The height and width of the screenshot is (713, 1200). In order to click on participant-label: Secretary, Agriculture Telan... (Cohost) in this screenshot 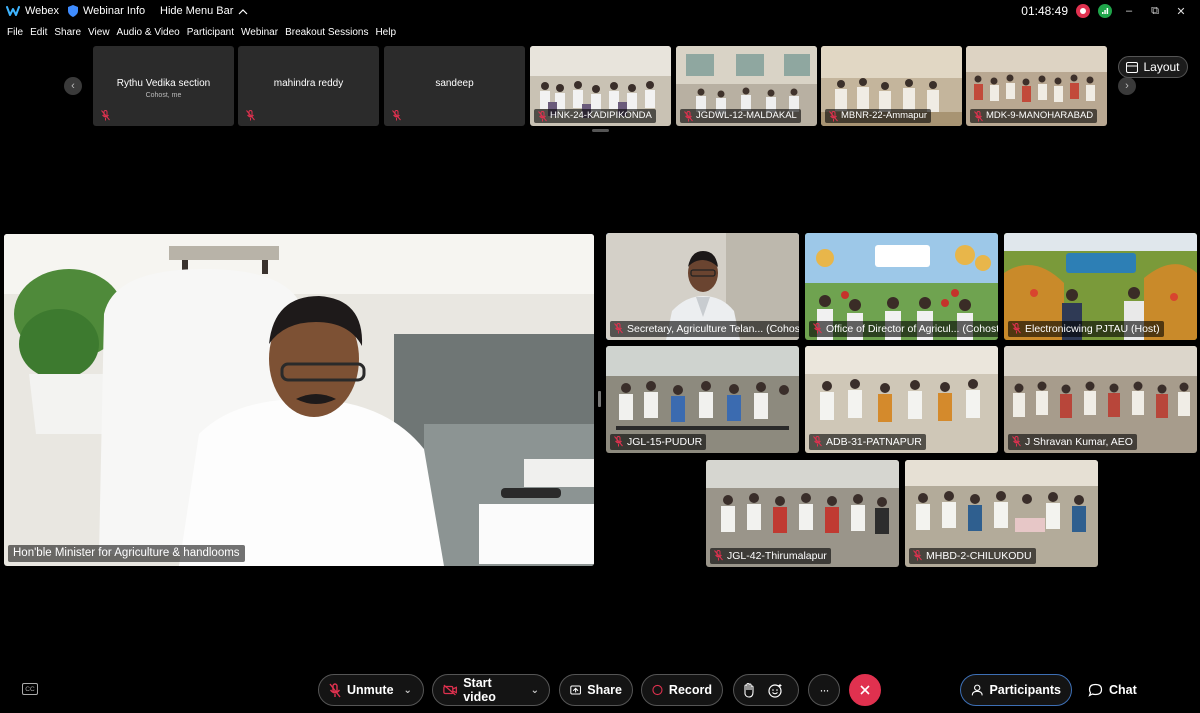, I will do `click(704, 329)`.